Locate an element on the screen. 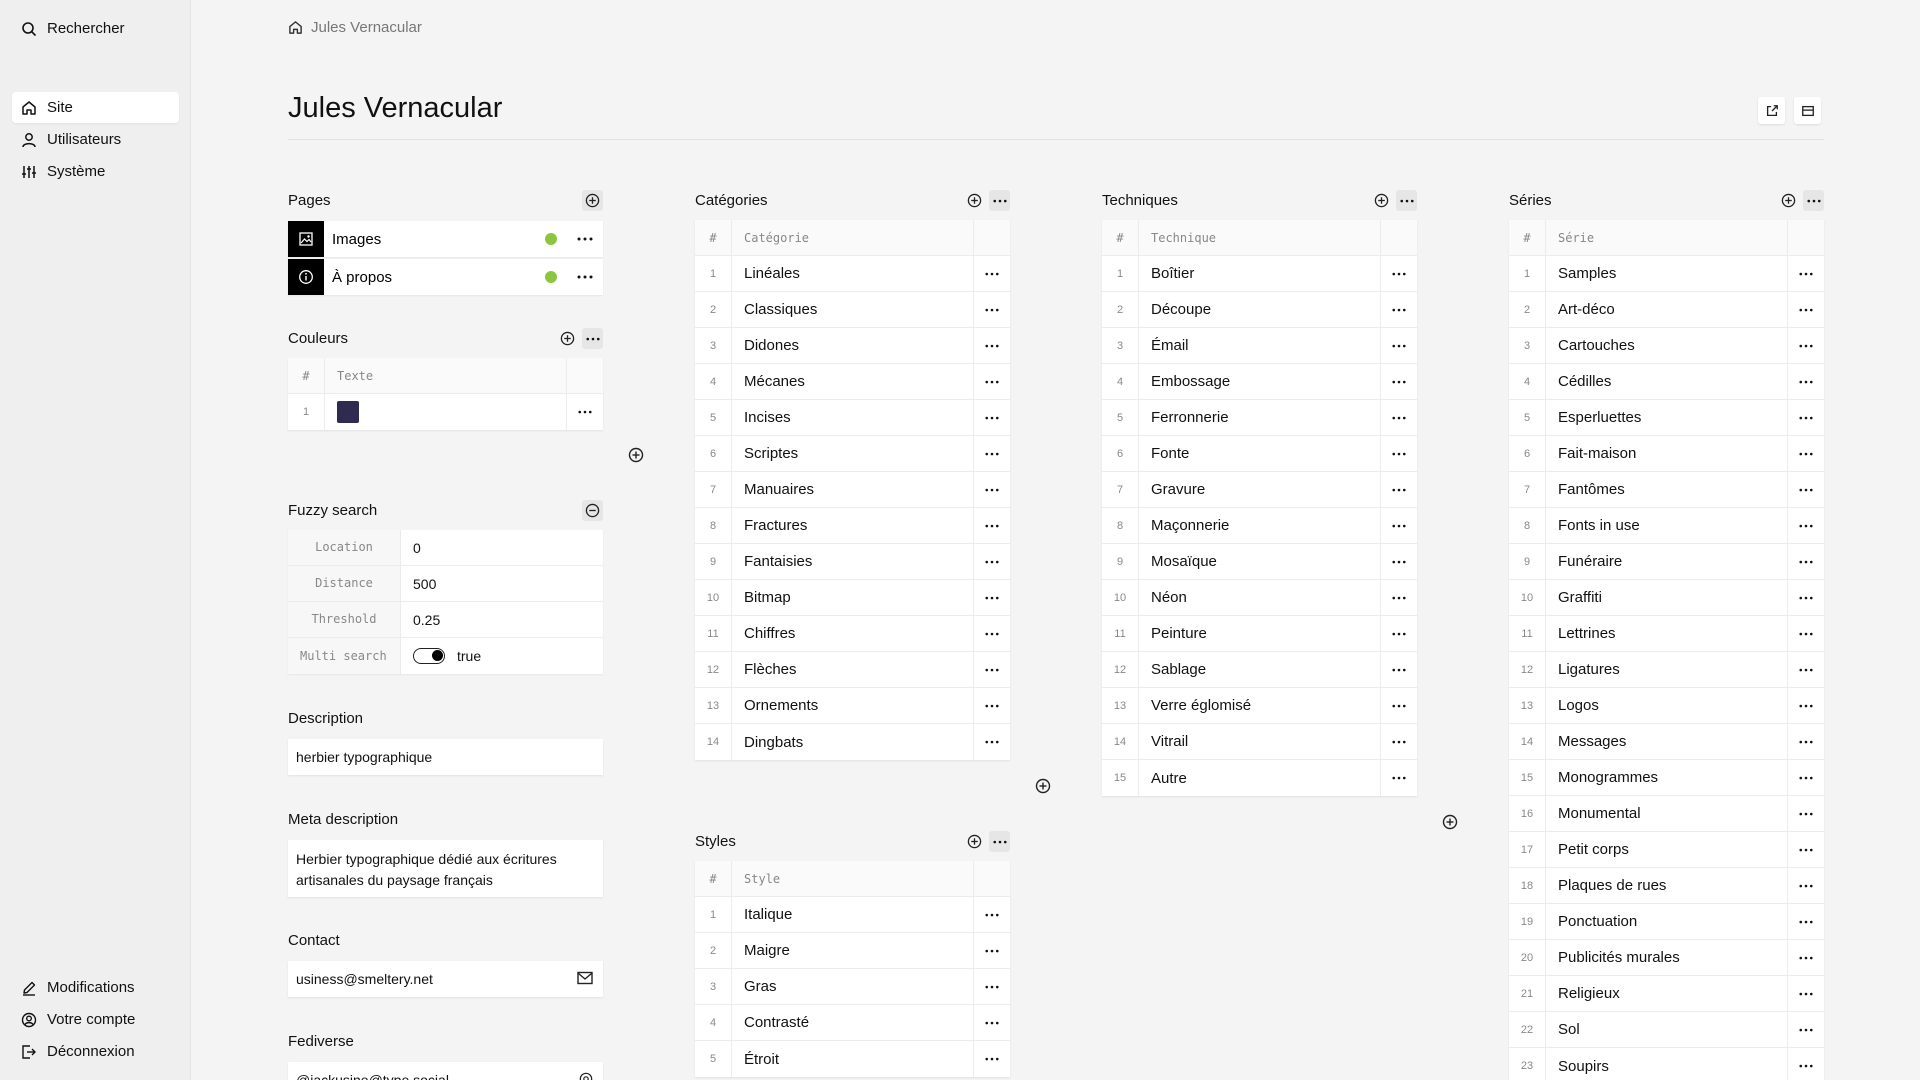 This screenshot has height=1080, width=1920. sidebar-item-site: Site is located at coordinates (95, 107).